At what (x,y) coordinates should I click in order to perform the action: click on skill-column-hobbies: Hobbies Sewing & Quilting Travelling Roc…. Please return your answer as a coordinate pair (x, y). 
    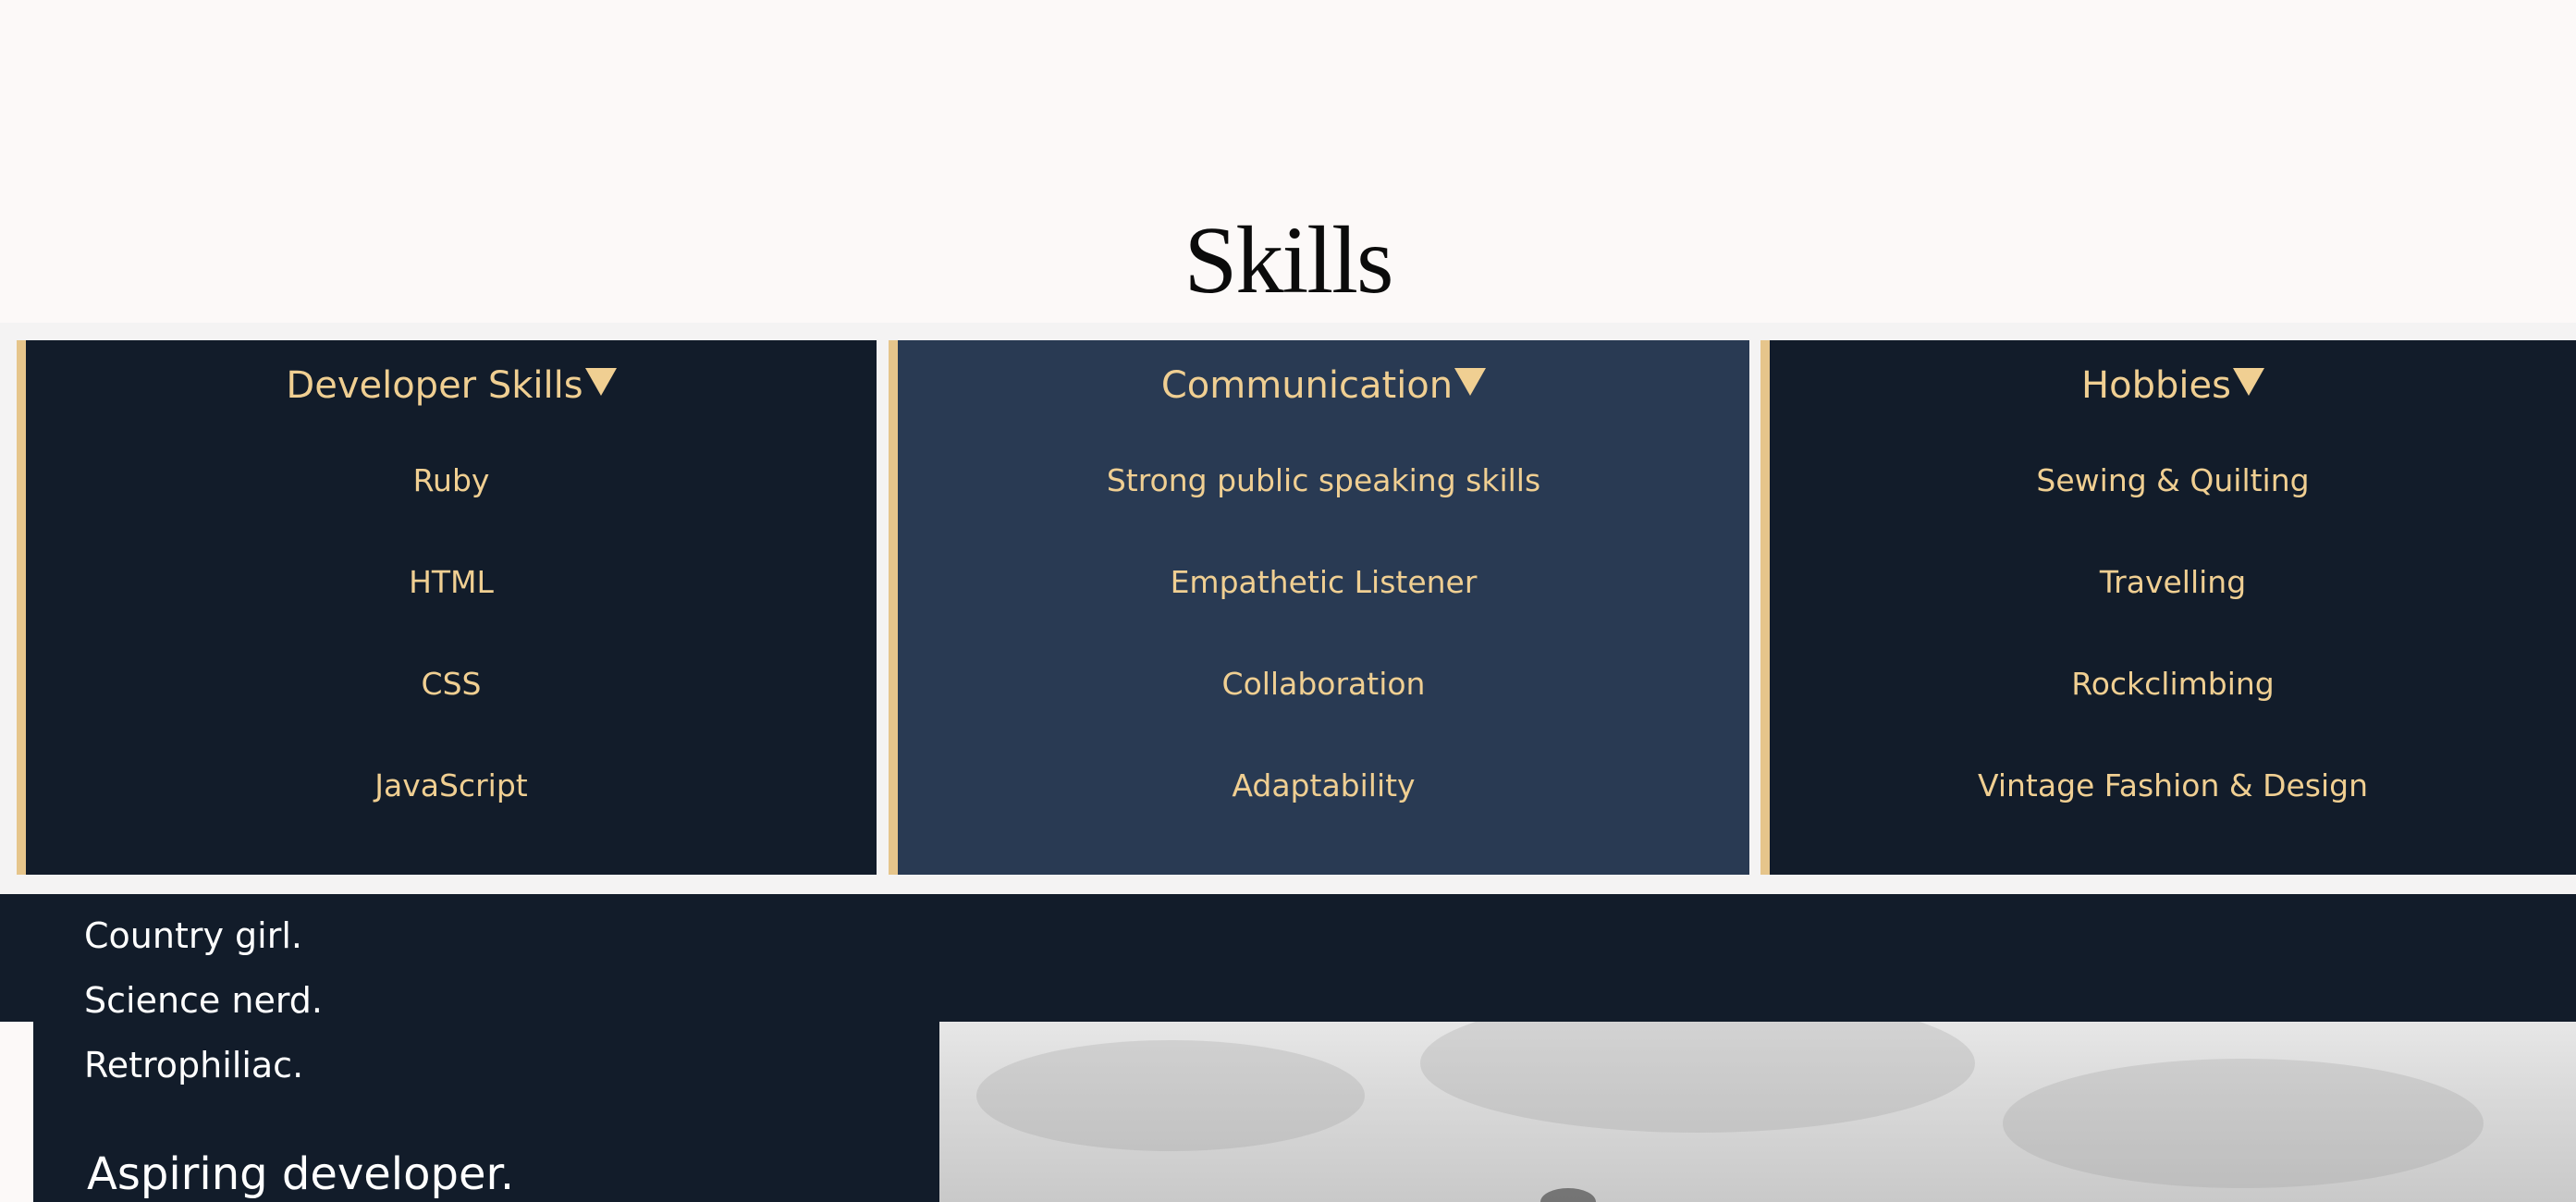
    Looking at the image, I should click on (2168, 607).